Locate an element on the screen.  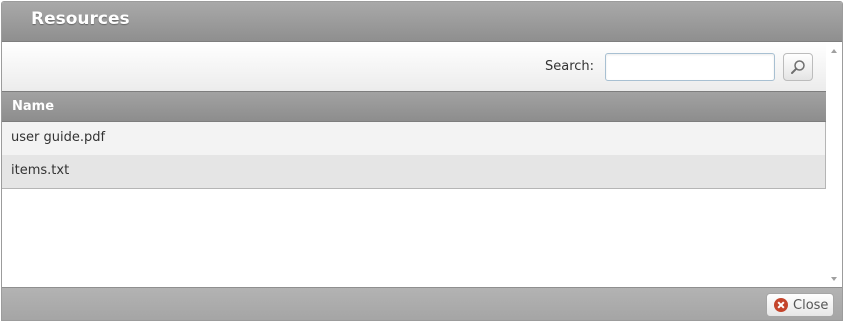
vertical-scrollbar is located at coordinates (834, 164).